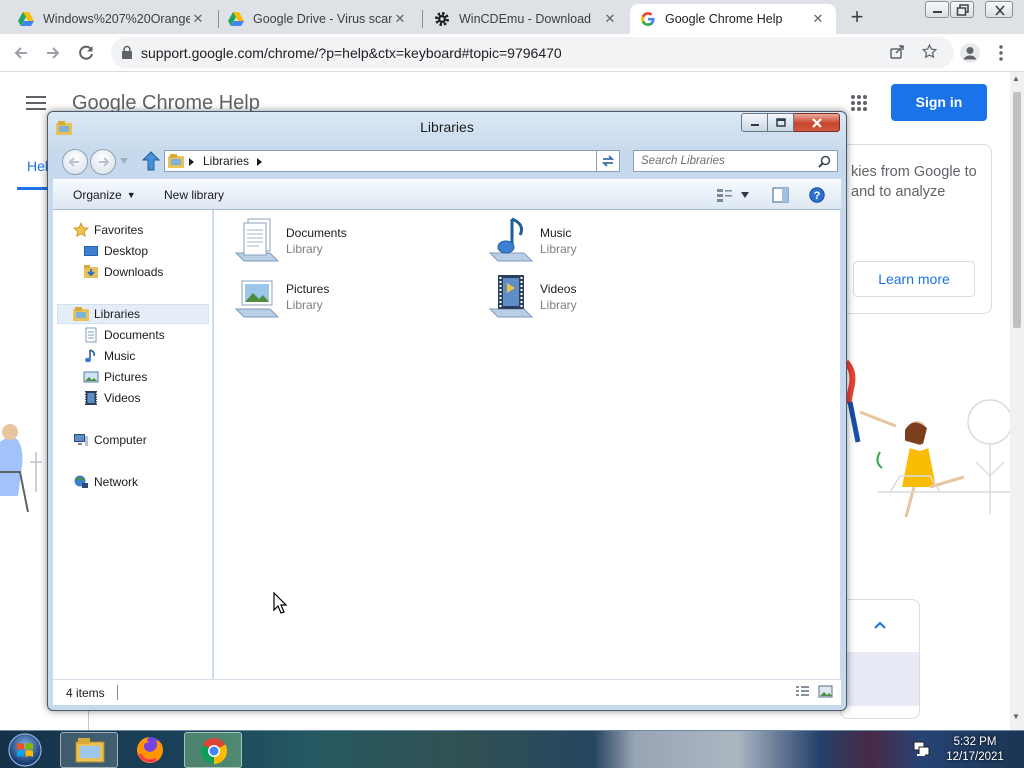 The width and height of the screenshot is (1024, 768). What do you see at coordinates (109, 356) in the screenshot?
I see `tree-item-music: Music` at bounding box center [109, 356].